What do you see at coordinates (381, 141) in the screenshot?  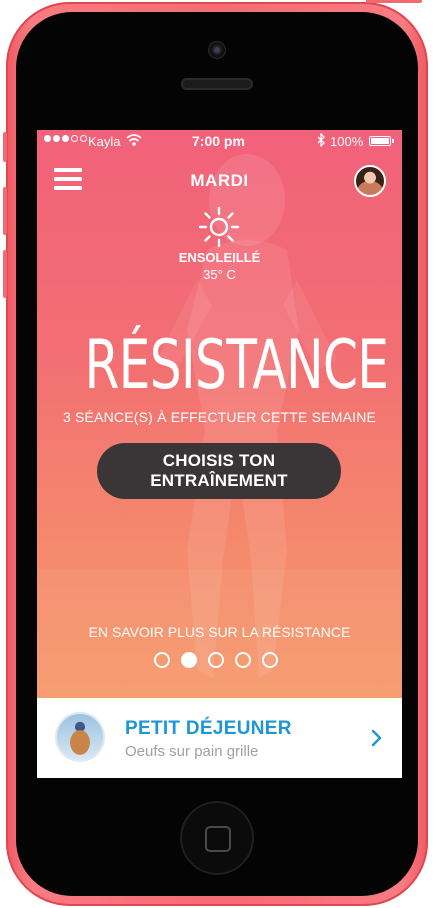 I see `battery-icon` at bounding box center [381, 141].